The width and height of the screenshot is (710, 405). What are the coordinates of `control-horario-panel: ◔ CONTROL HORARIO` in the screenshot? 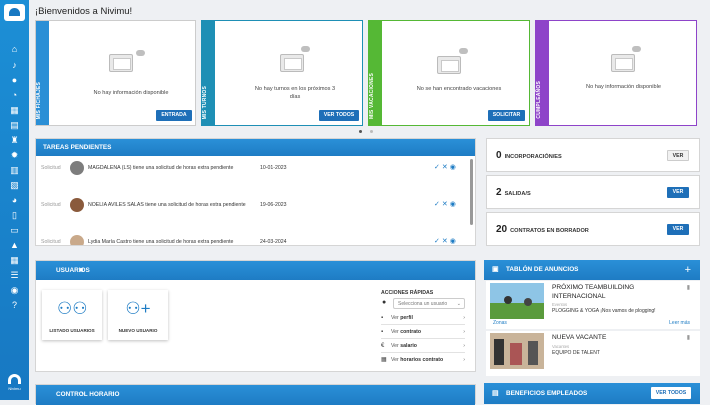 It's located at (255, 394).